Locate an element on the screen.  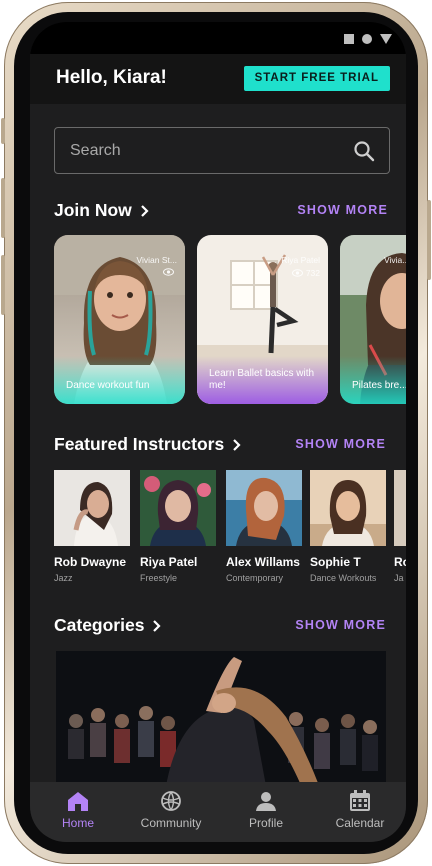
nav-profile-label: Profile is located at coordinates (265, 823).